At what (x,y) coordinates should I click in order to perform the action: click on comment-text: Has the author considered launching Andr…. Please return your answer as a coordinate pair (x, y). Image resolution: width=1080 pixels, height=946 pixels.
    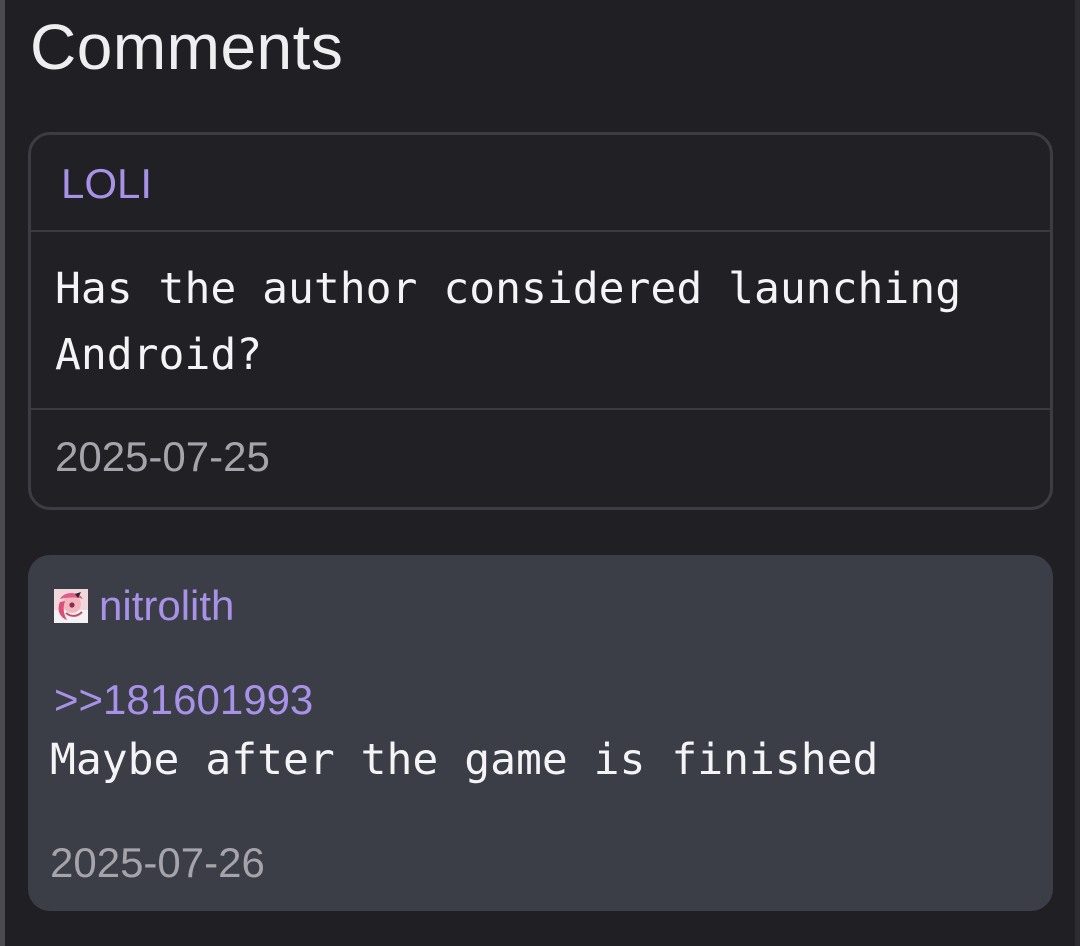
    Looking at the image, I should click on (508, 322).